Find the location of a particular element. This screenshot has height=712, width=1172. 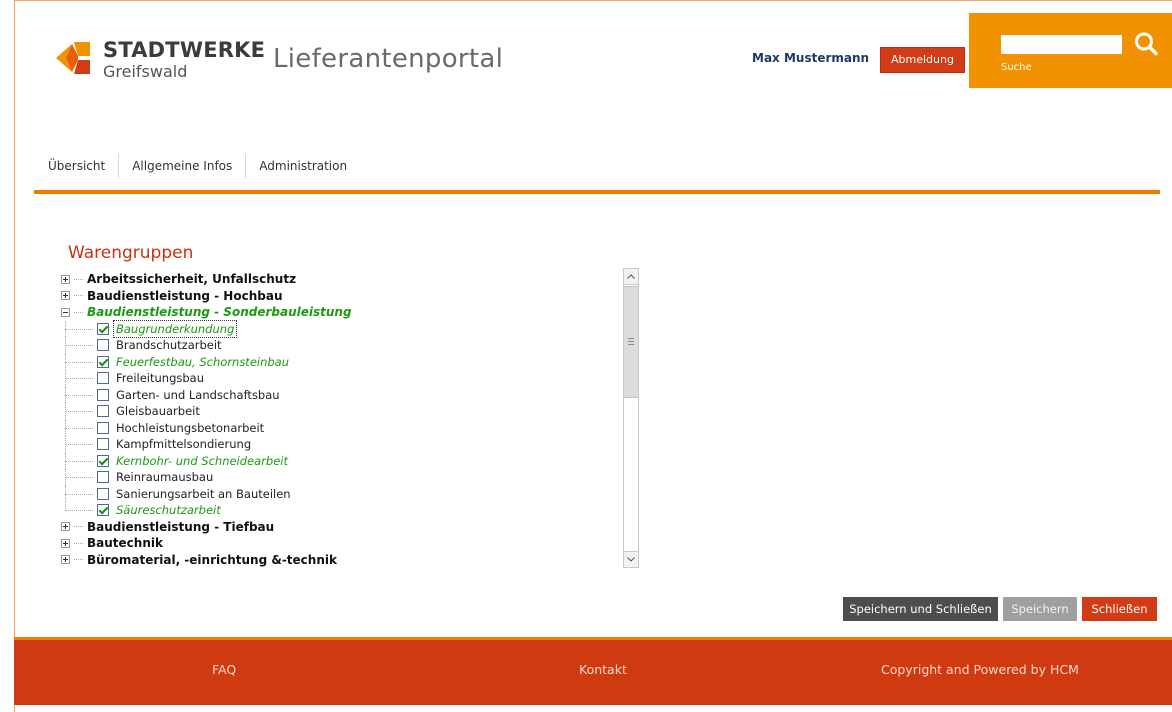

brand-name: STADTWERKE is located at coordinates (184, 50).